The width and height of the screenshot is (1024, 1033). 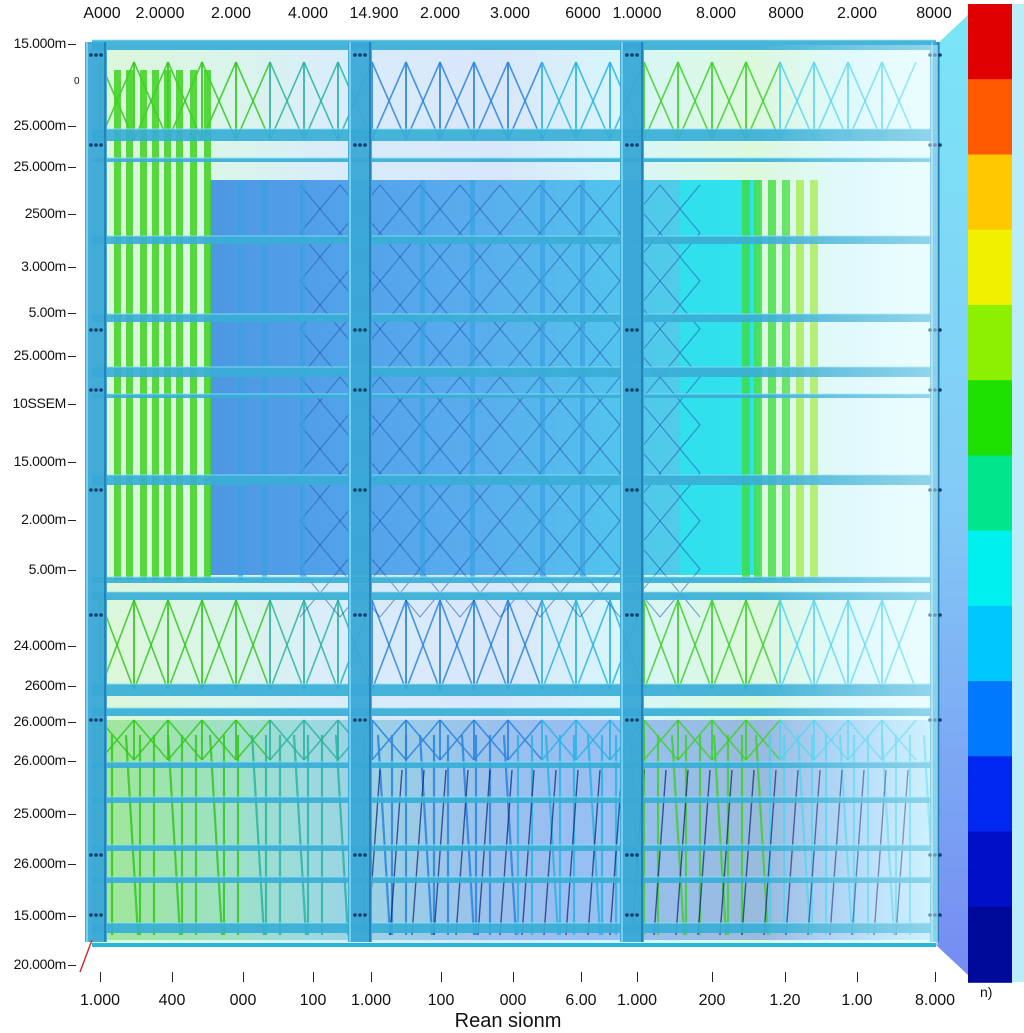 What do you see at coordinates (47, 312) in the screenshot?
I see `left-tick-label: 5.00m` at bounding box center [47, 312].